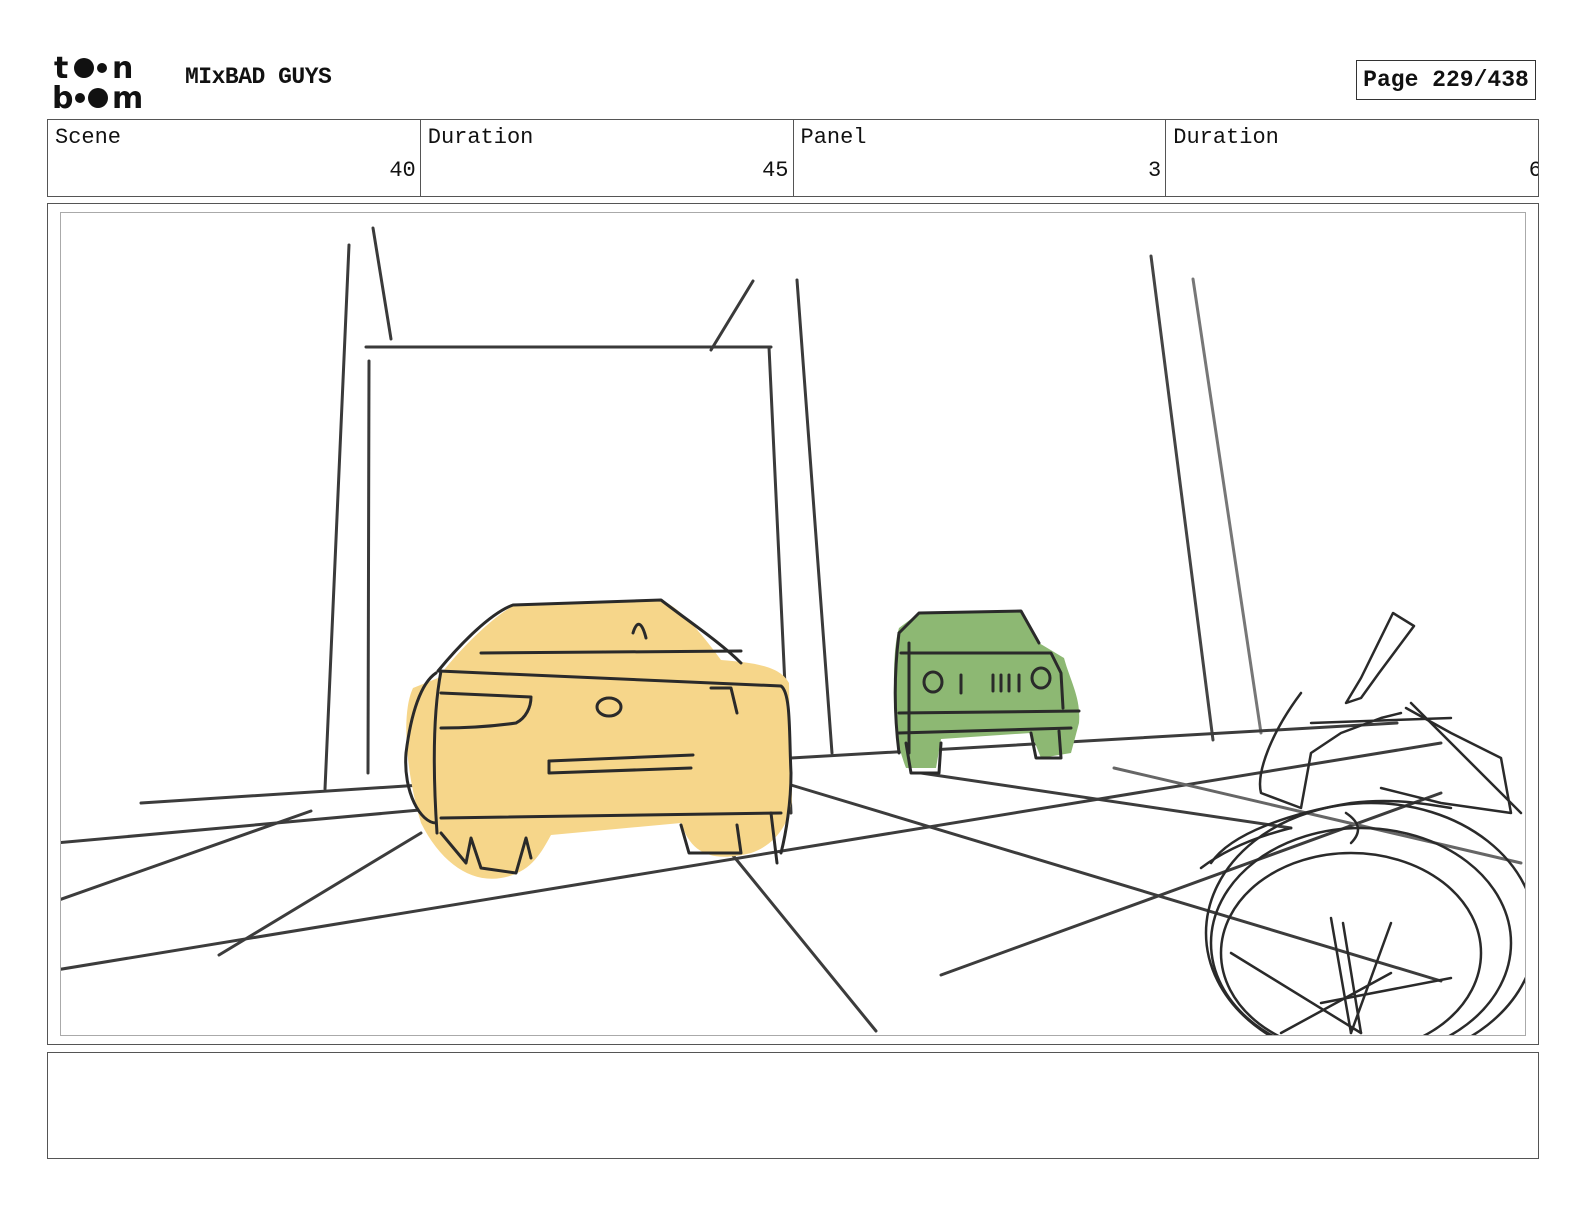  What do you see at coordinates (793, 1105) in the screenshot?
I see `panel-notes` at bounding box center [793, 1105].